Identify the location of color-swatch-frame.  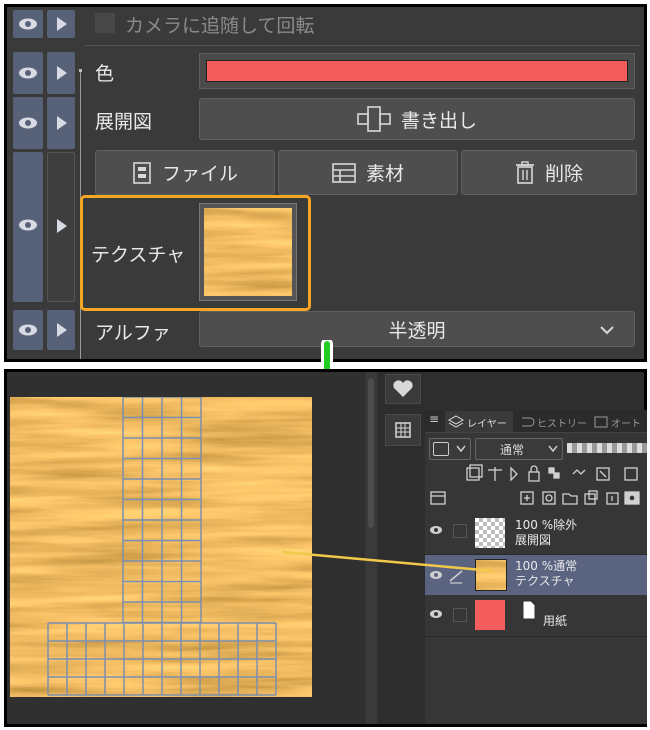
(417, 71).